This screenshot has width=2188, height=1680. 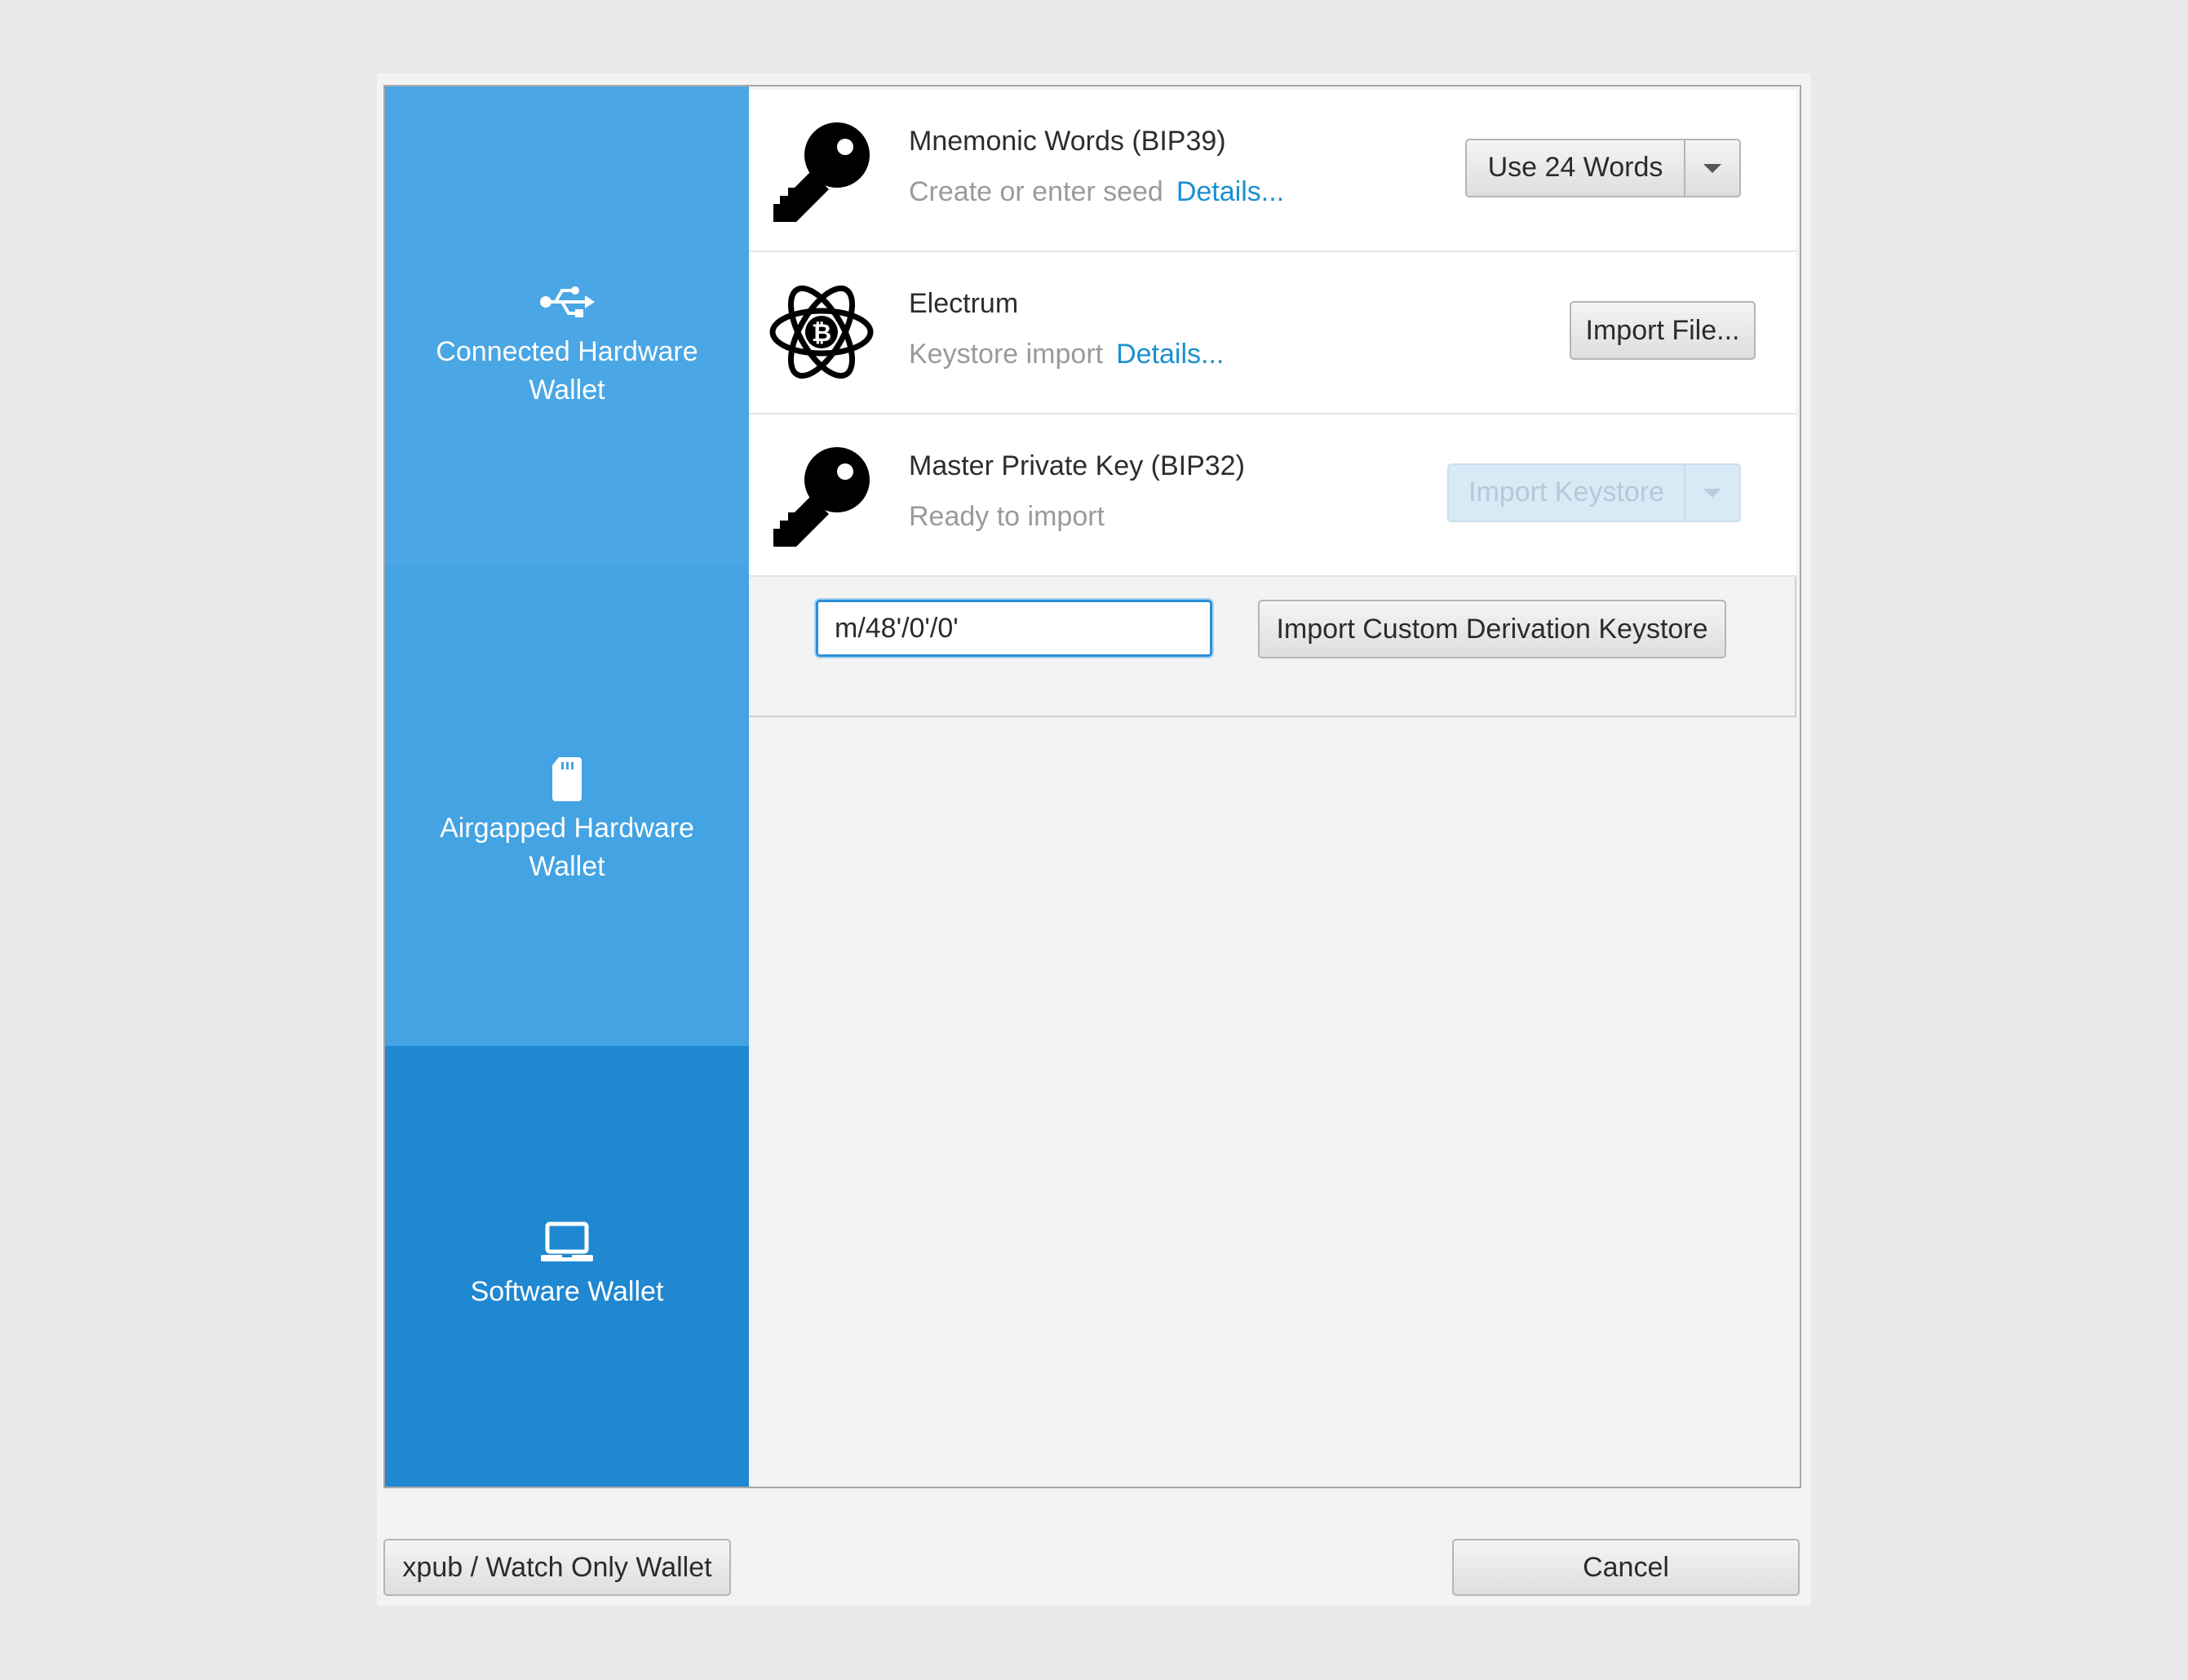 I want to click on master-key-title: Master Private Key (BIP32), so click(x=1077, y=465).